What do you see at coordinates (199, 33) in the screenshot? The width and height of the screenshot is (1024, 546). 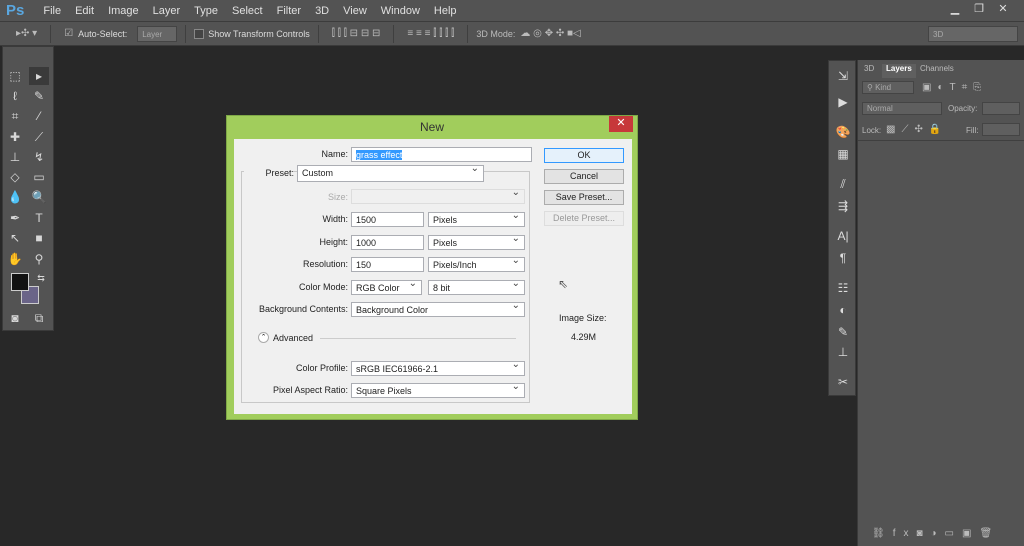 I see `show-transform-checkbox` at bounding box center [199, 33].